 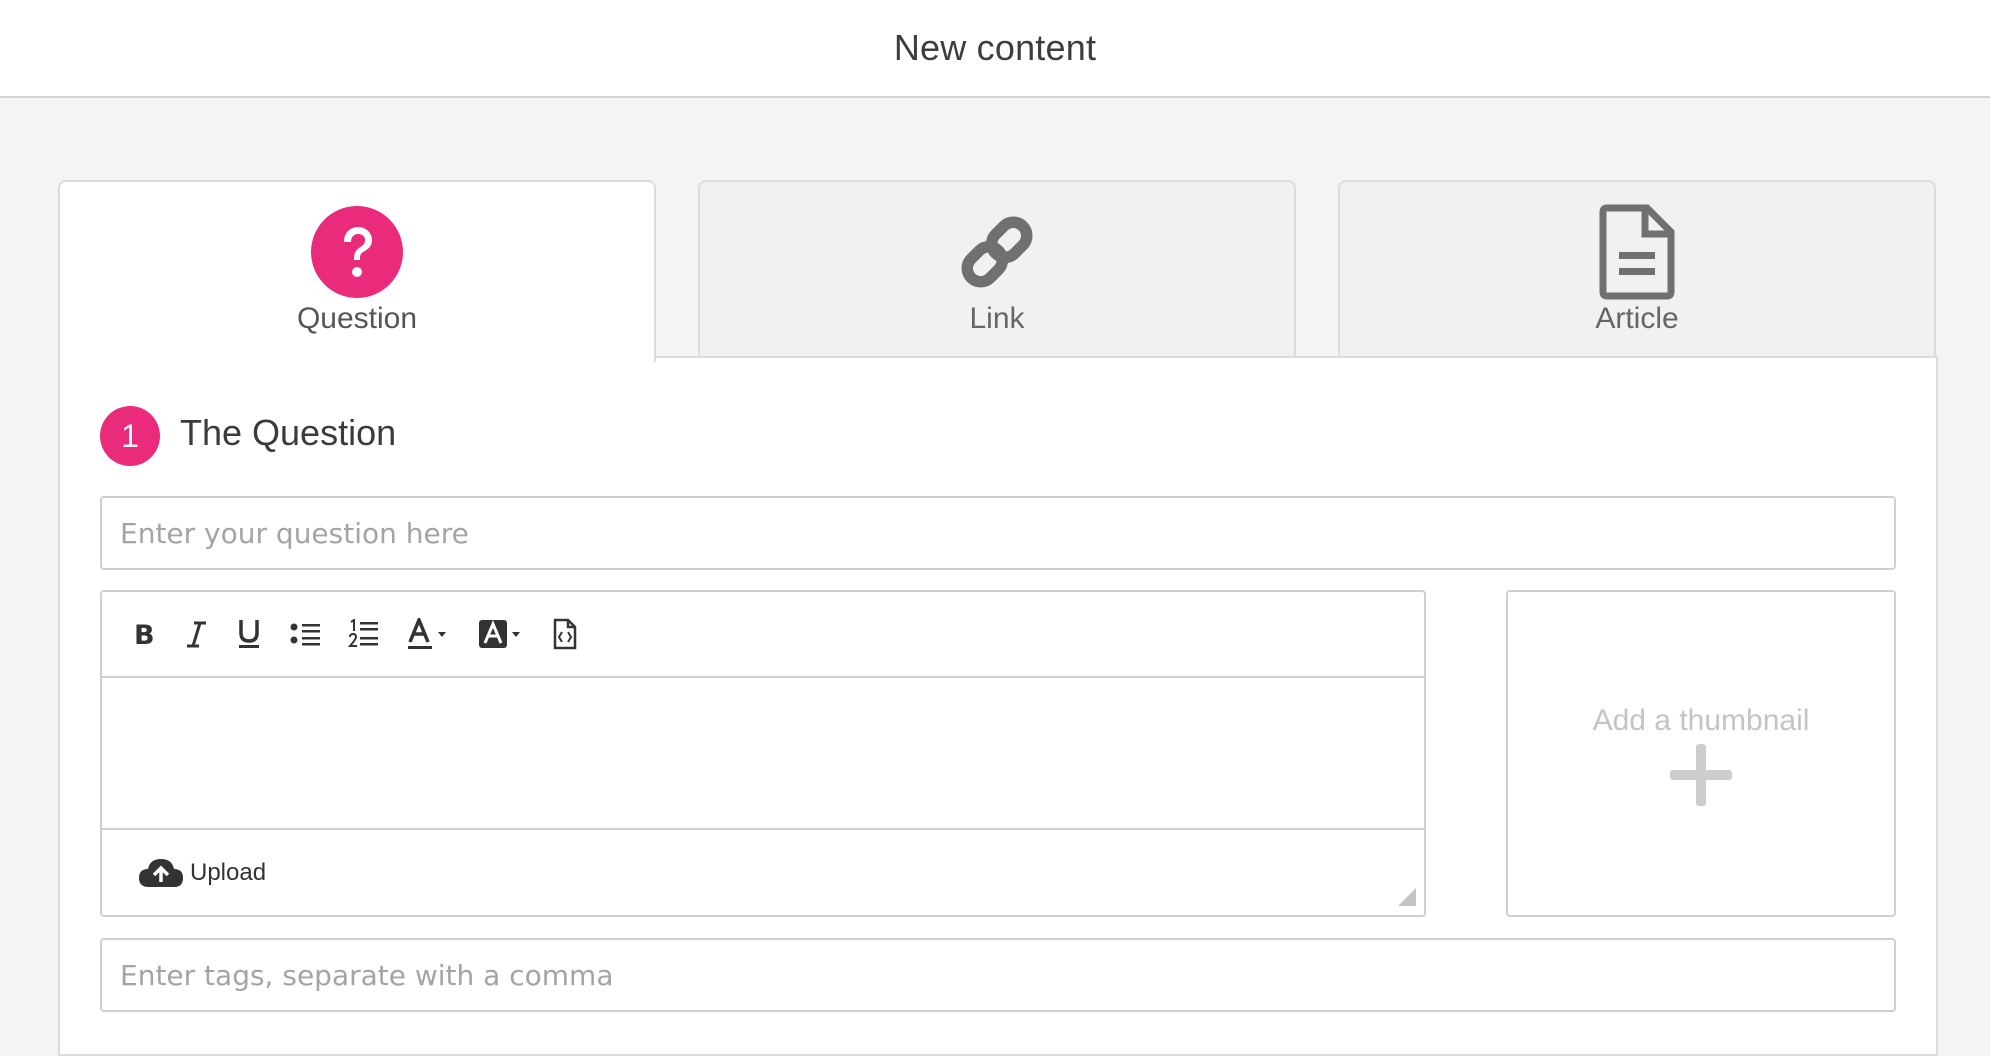 I want to click on tab-article: Article, so click(x=1637, y=269).